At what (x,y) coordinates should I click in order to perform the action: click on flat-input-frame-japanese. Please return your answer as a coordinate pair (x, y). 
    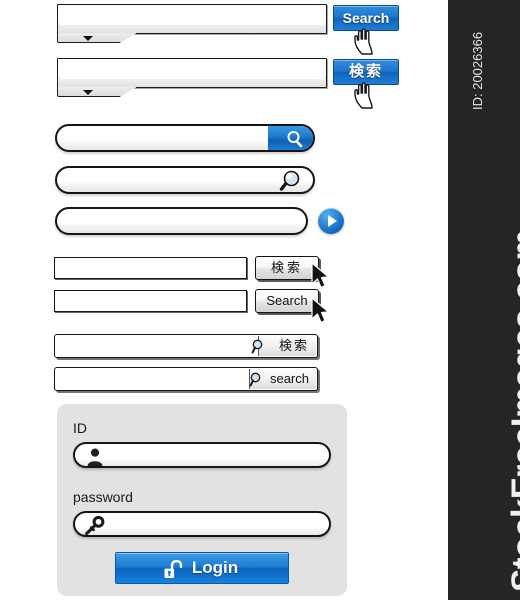
    Looking at the image, I should click on (150, 268).